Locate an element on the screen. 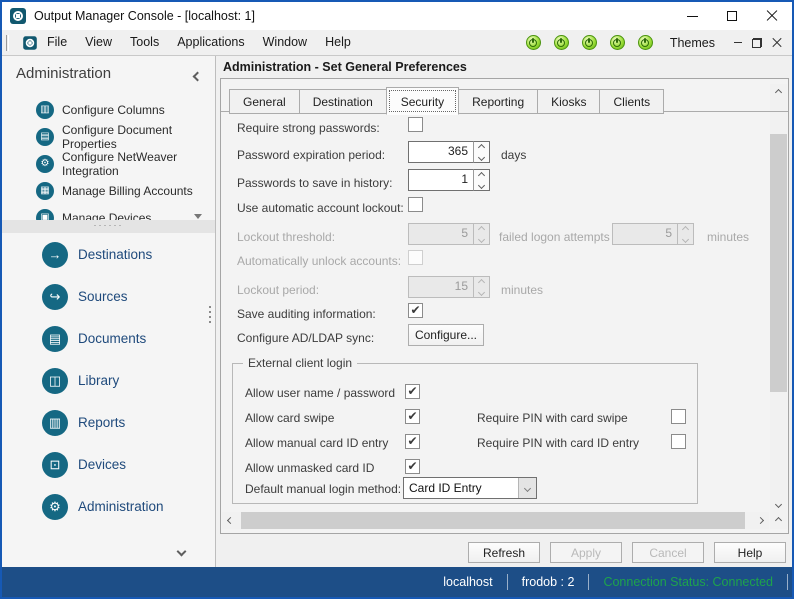 Image resolution: width=794 pixels, height=599 pixels. minimize-button is located at coordinates (692, 16).